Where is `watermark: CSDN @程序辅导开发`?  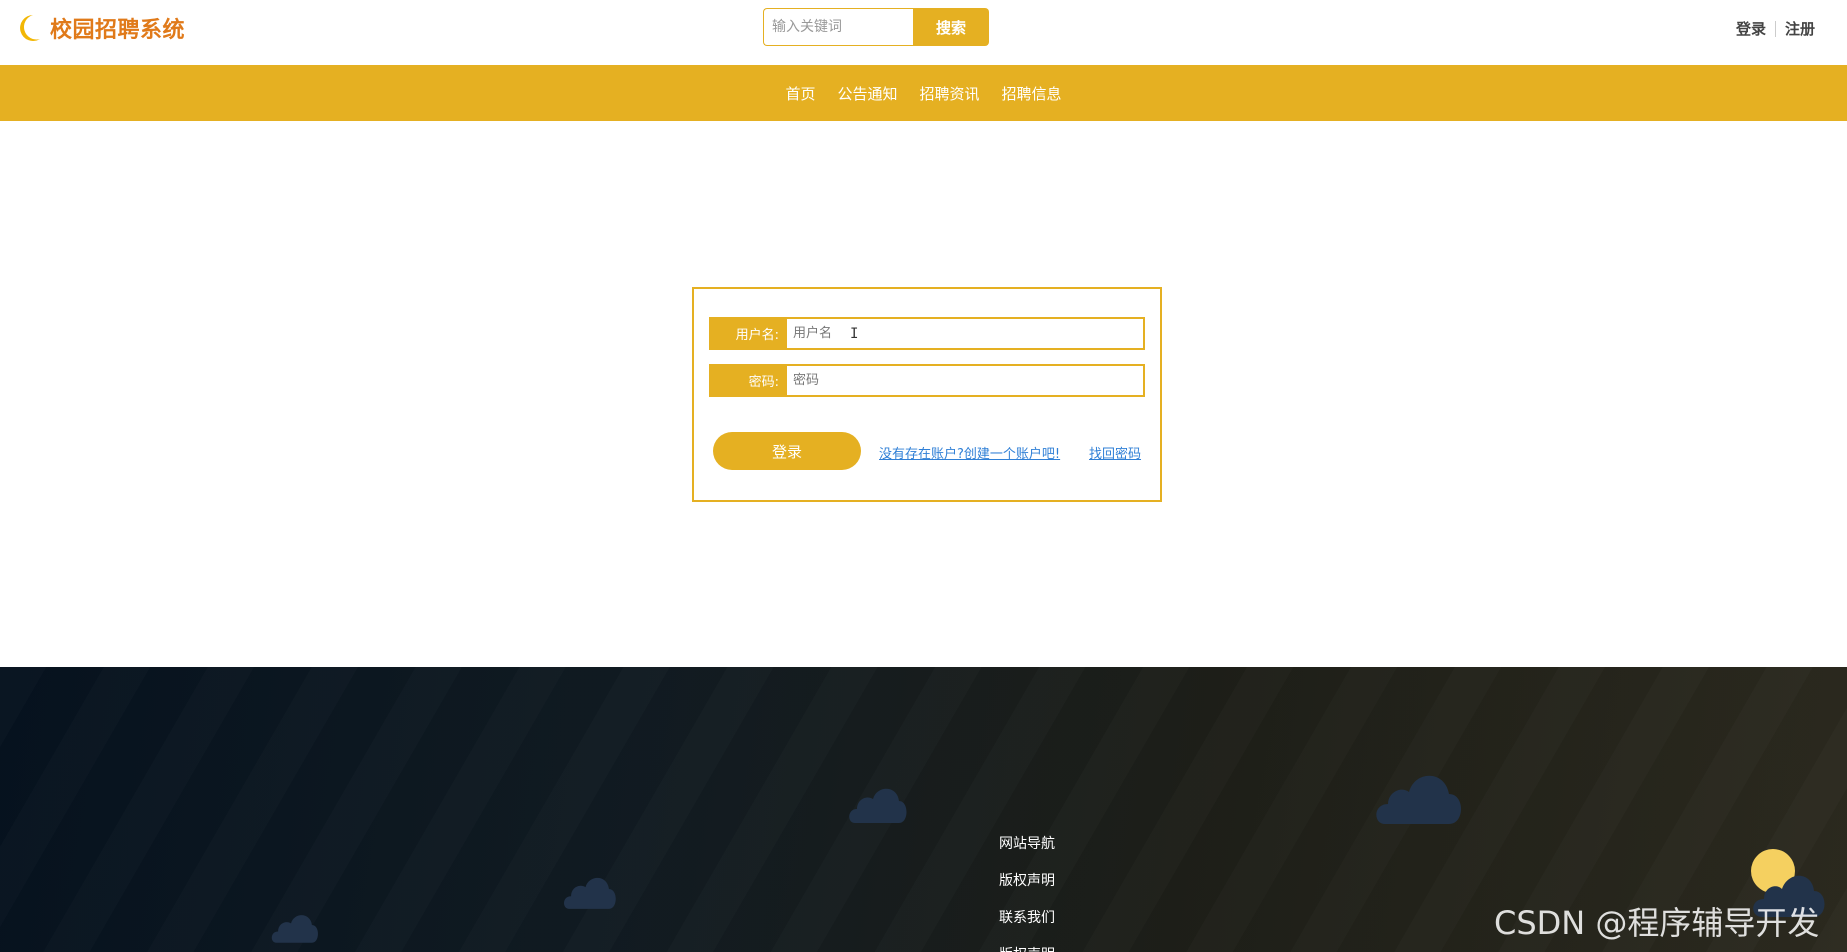 watermark: CSDN @程序辅导开发 is located at coordinates (1657, 923).